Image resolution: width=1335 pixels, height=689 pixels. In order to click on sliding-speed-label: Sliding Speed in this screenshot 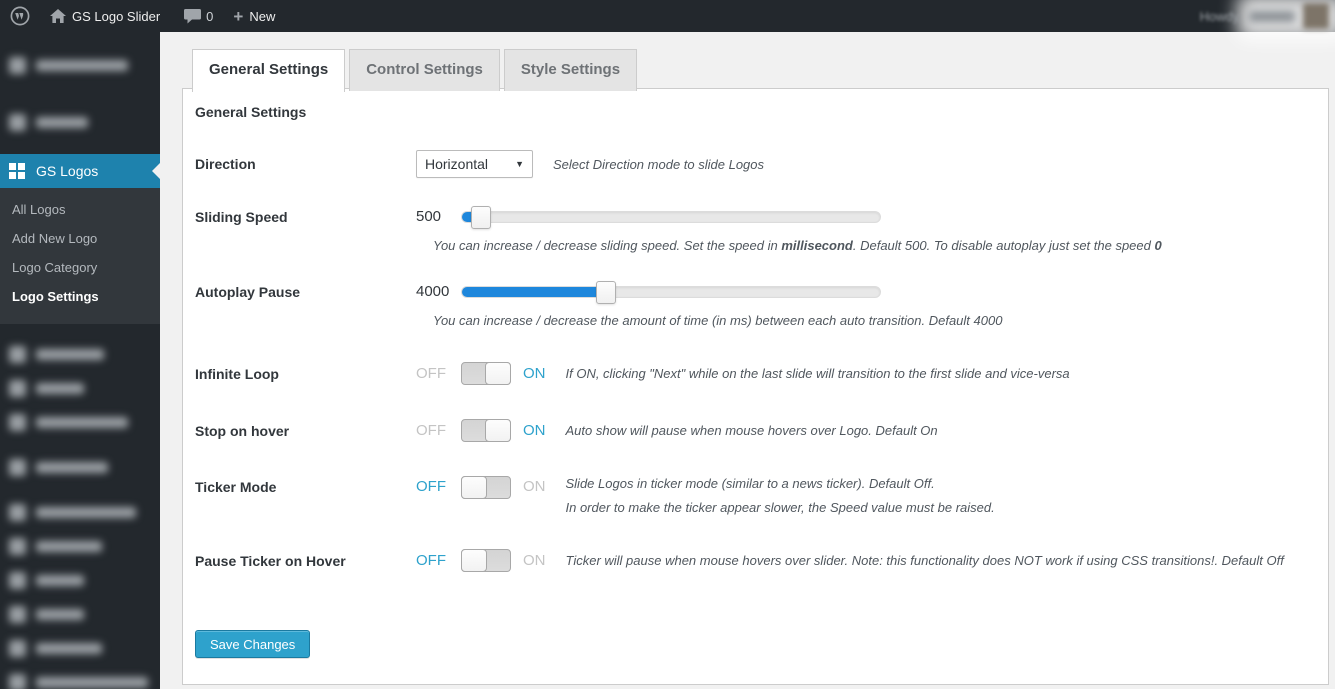, I will do `click(241, 216)`.